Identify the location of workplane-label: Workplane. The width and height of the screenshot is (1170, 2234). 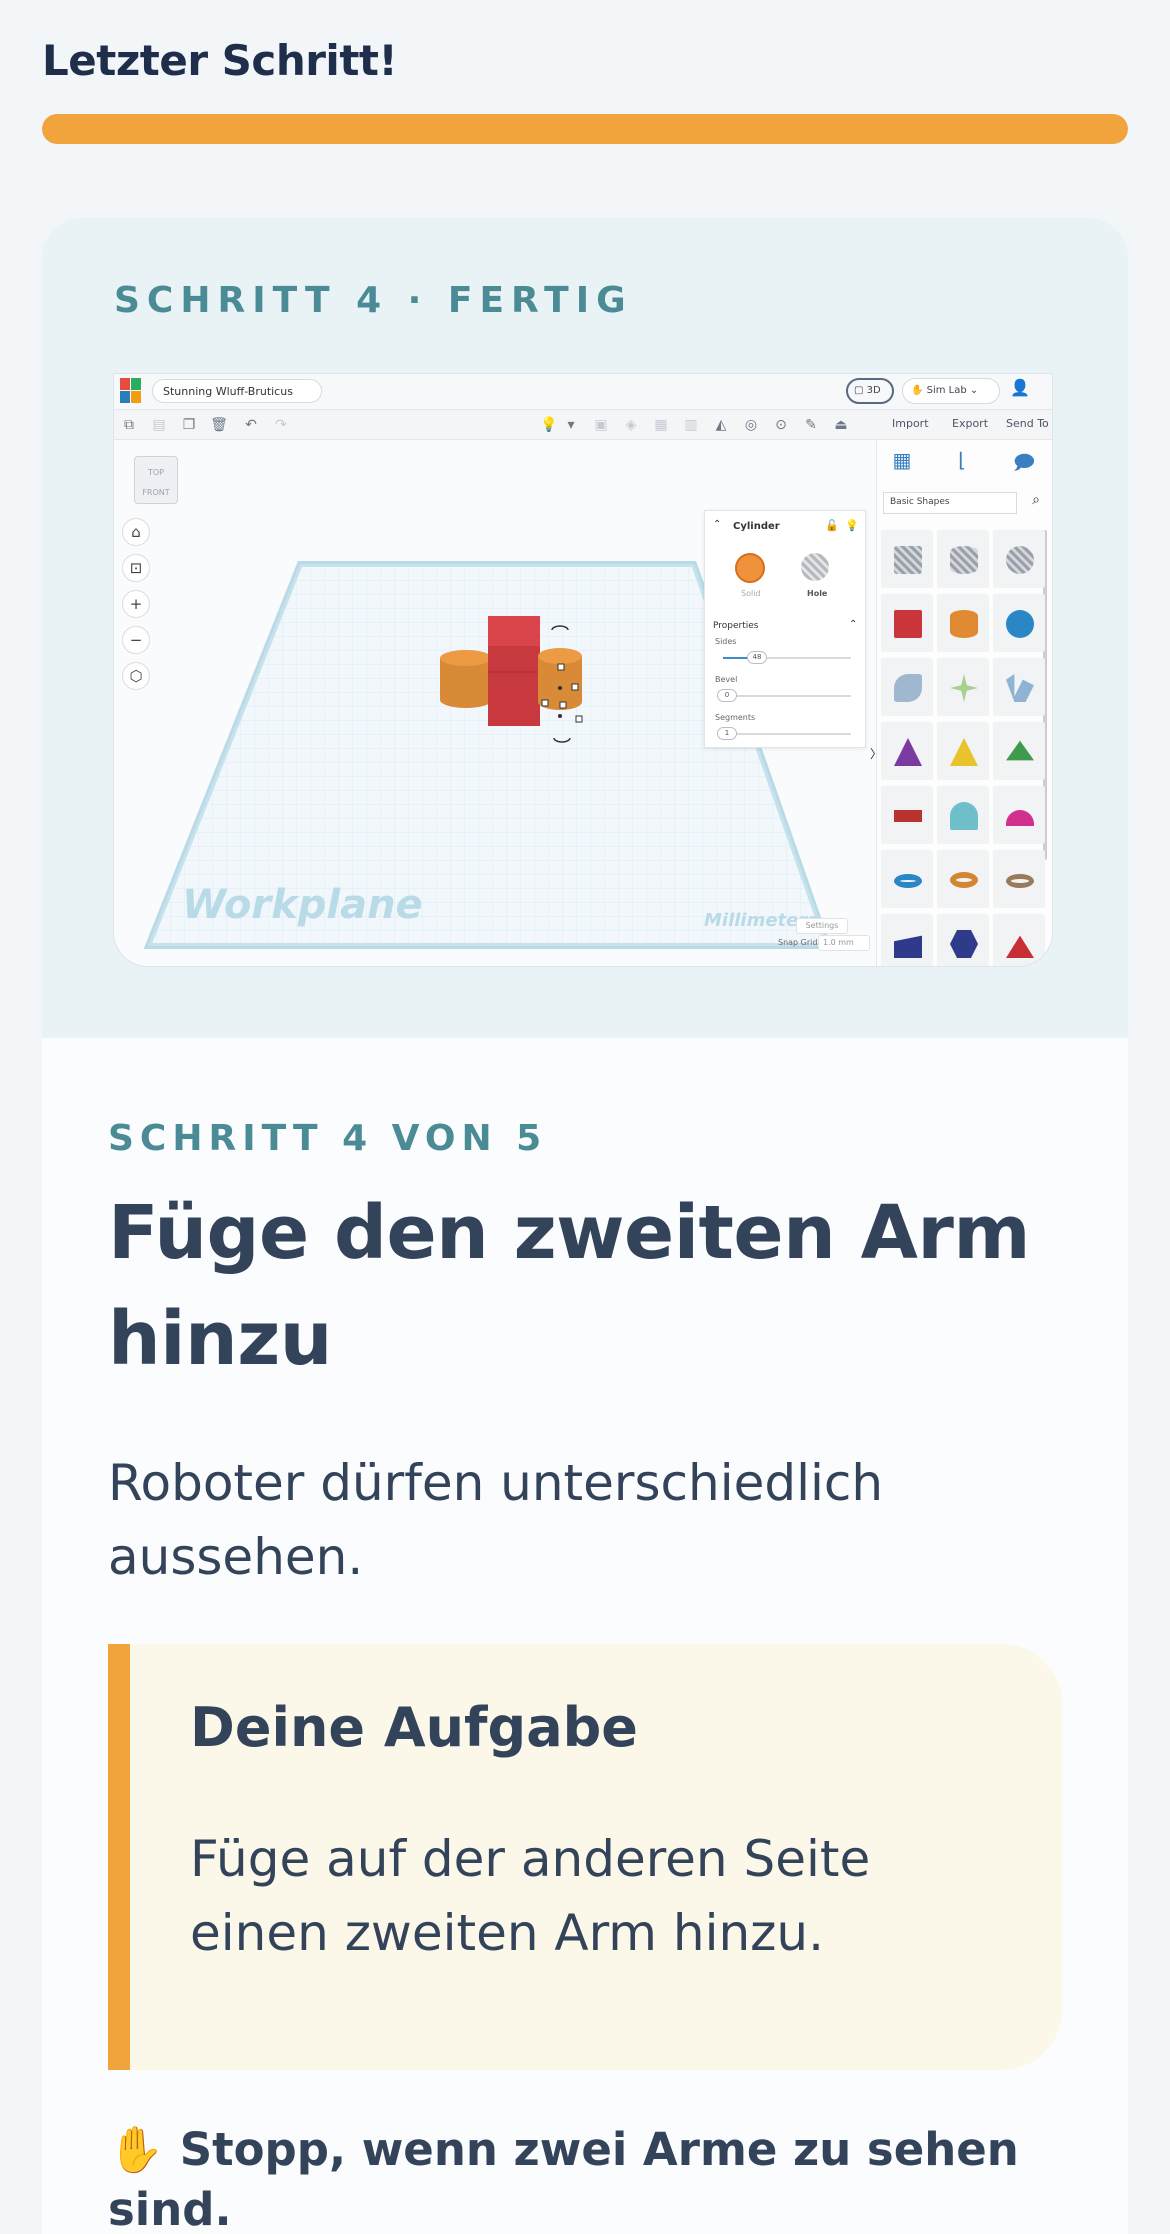
(302, 905).